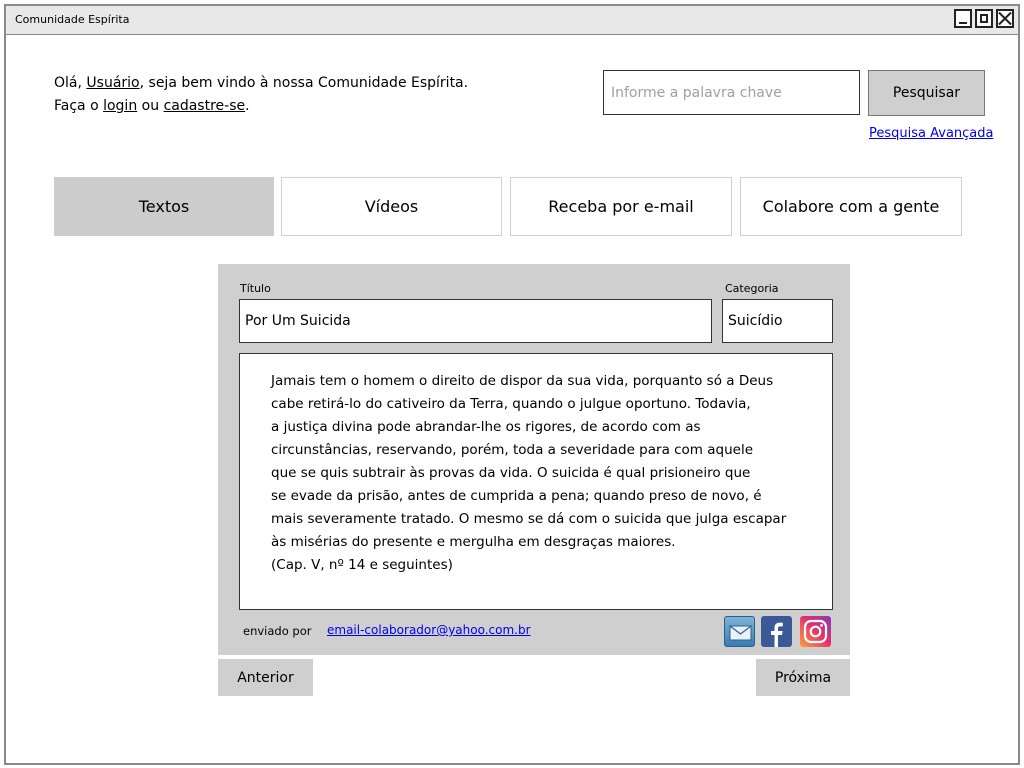 This screenshot has height=768, width=1024. What do you see at coordinates (851, 206) in the screenshot?
I see `tab-colabore: Colabore com a gente` at bounding box center [851, 206].